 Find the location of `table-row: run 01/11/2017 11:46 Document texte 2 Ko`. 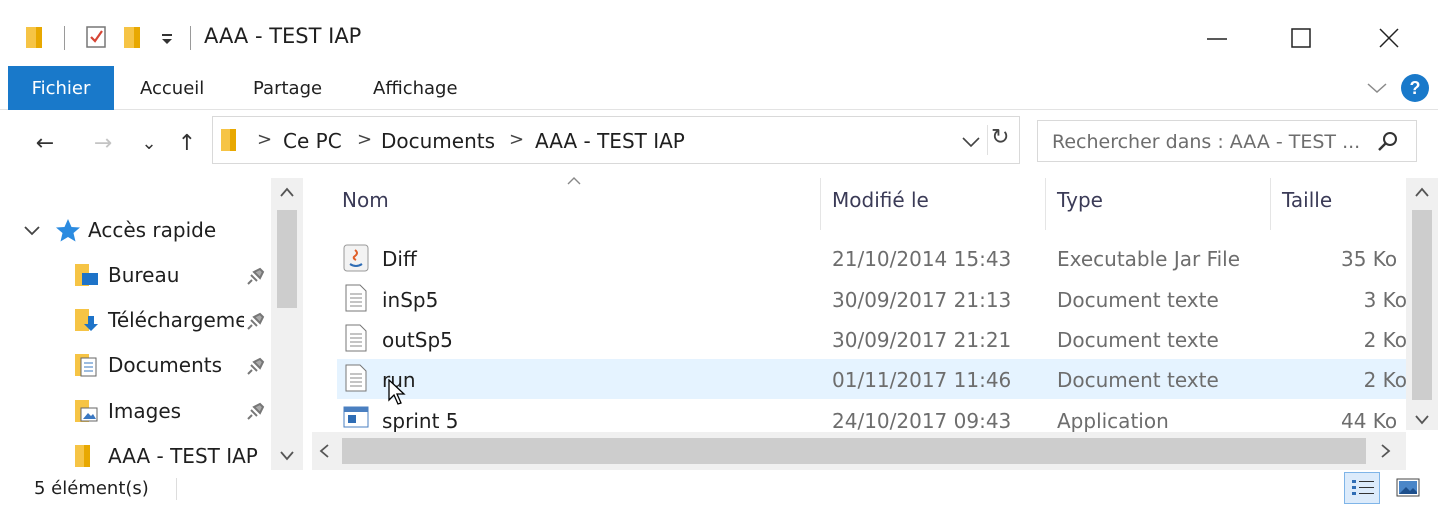

table-row: run 01/11/2017 11:46 Document texte 2 Ko is located at coordinates (872, 382).